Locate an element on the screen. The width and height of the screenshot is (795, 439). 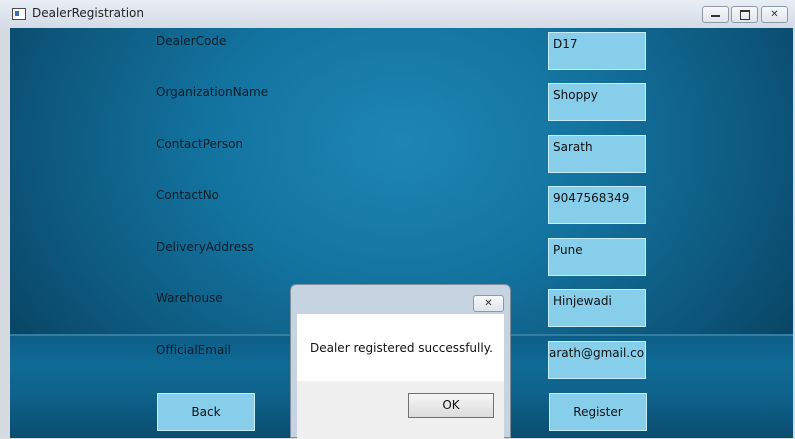
title-bar: DealerRegistration ✕ is located at coordinates (397, 14).